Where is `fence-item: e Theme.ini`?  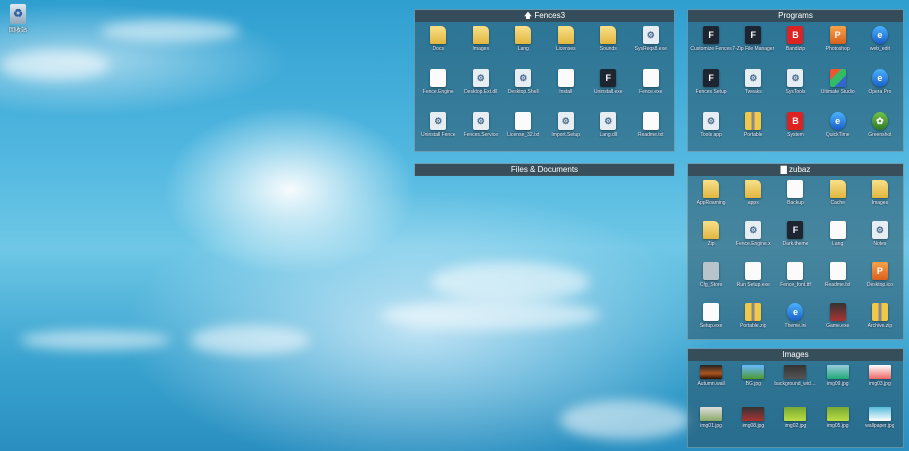 fence-item: e Theme.ini is located at coordinates (795, 323).